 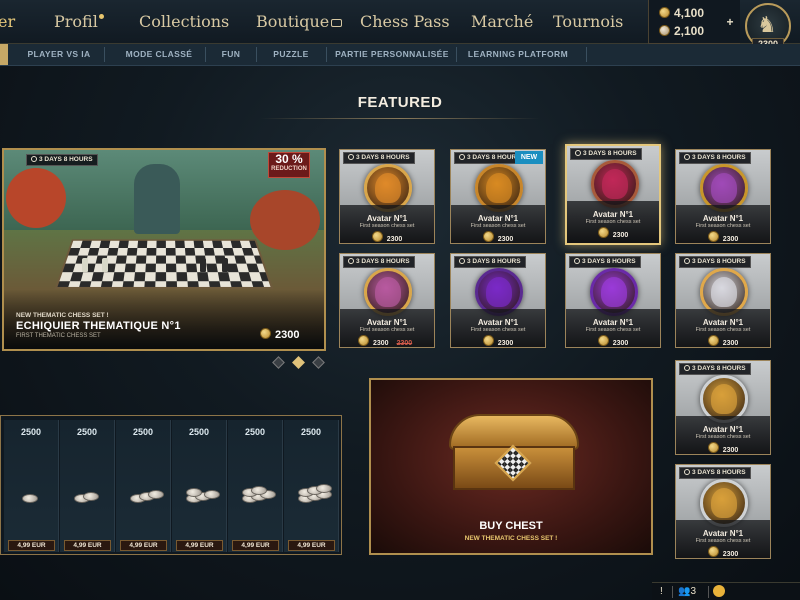 What do you see at coordinates (79, 21) in the screenshot?
I see `nav-item-profil: Profil` at bounding box center [79, 21].